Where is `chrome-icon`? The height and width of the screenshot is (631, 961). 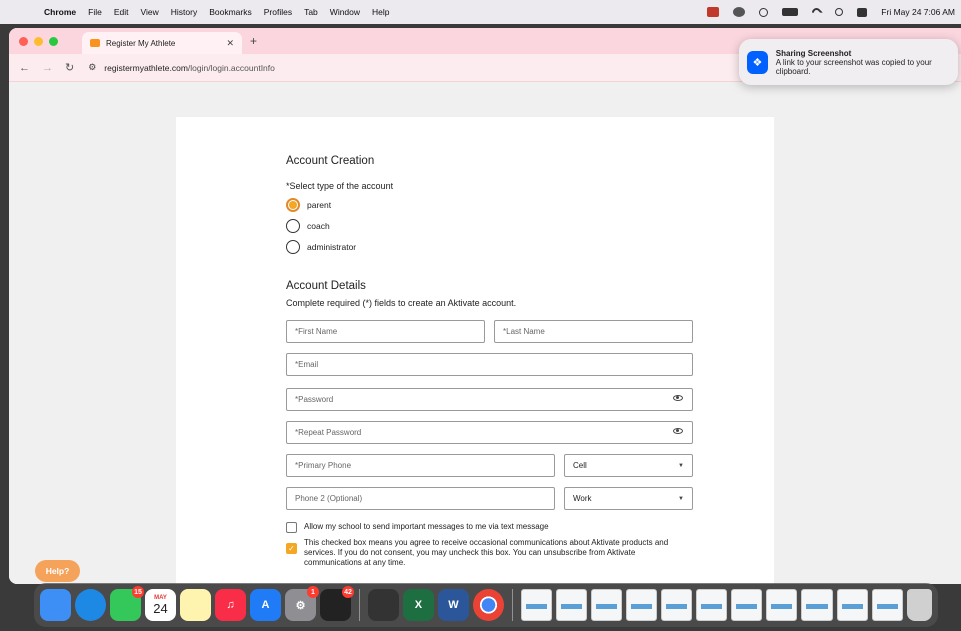
chrome-icon is located at coordinates (488, 605).